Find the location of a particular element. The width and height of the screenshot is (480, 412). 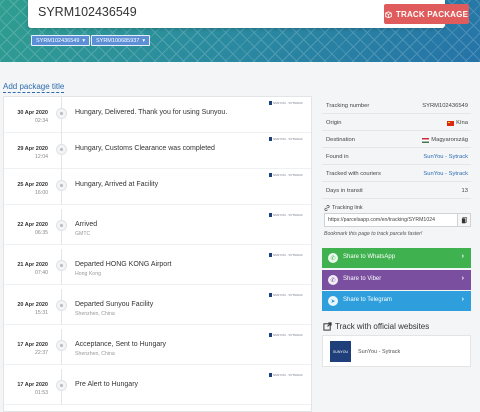

sunyou-logo: SUNYOU is located at coordinates (340, 351).